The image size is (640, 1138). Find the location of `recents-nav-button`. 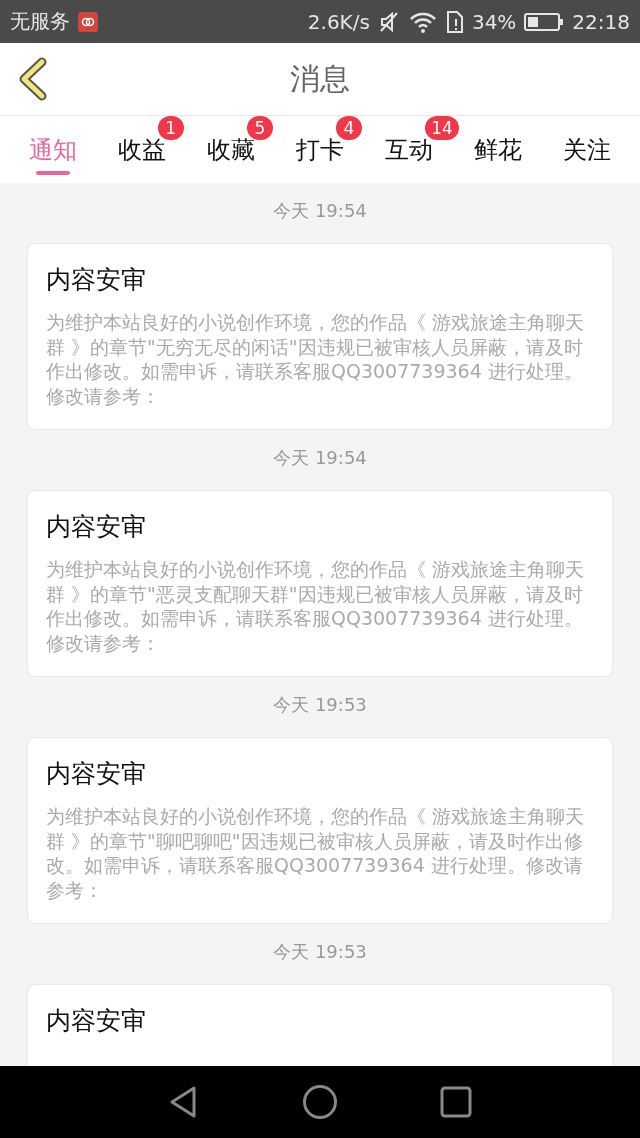

recents-nav-button is located at coordinates (456, 1102).